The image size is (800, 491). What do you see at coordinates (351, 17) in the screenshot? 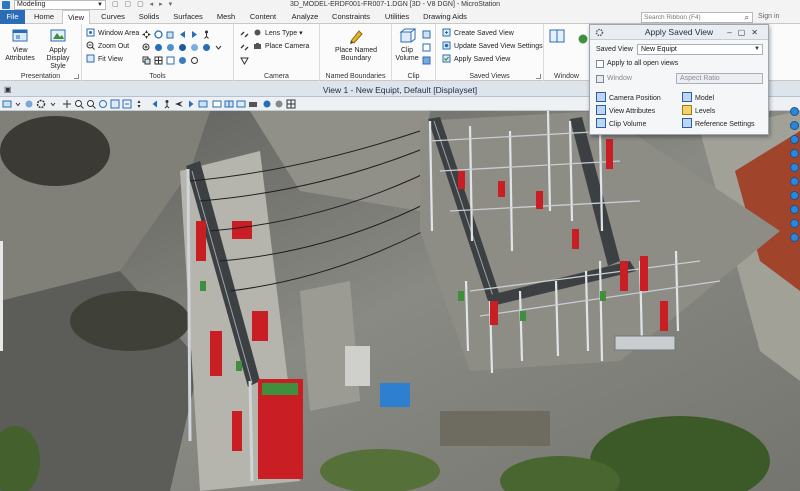
I see `tab-constraints: Constraints` at bounding box center [351, 17].